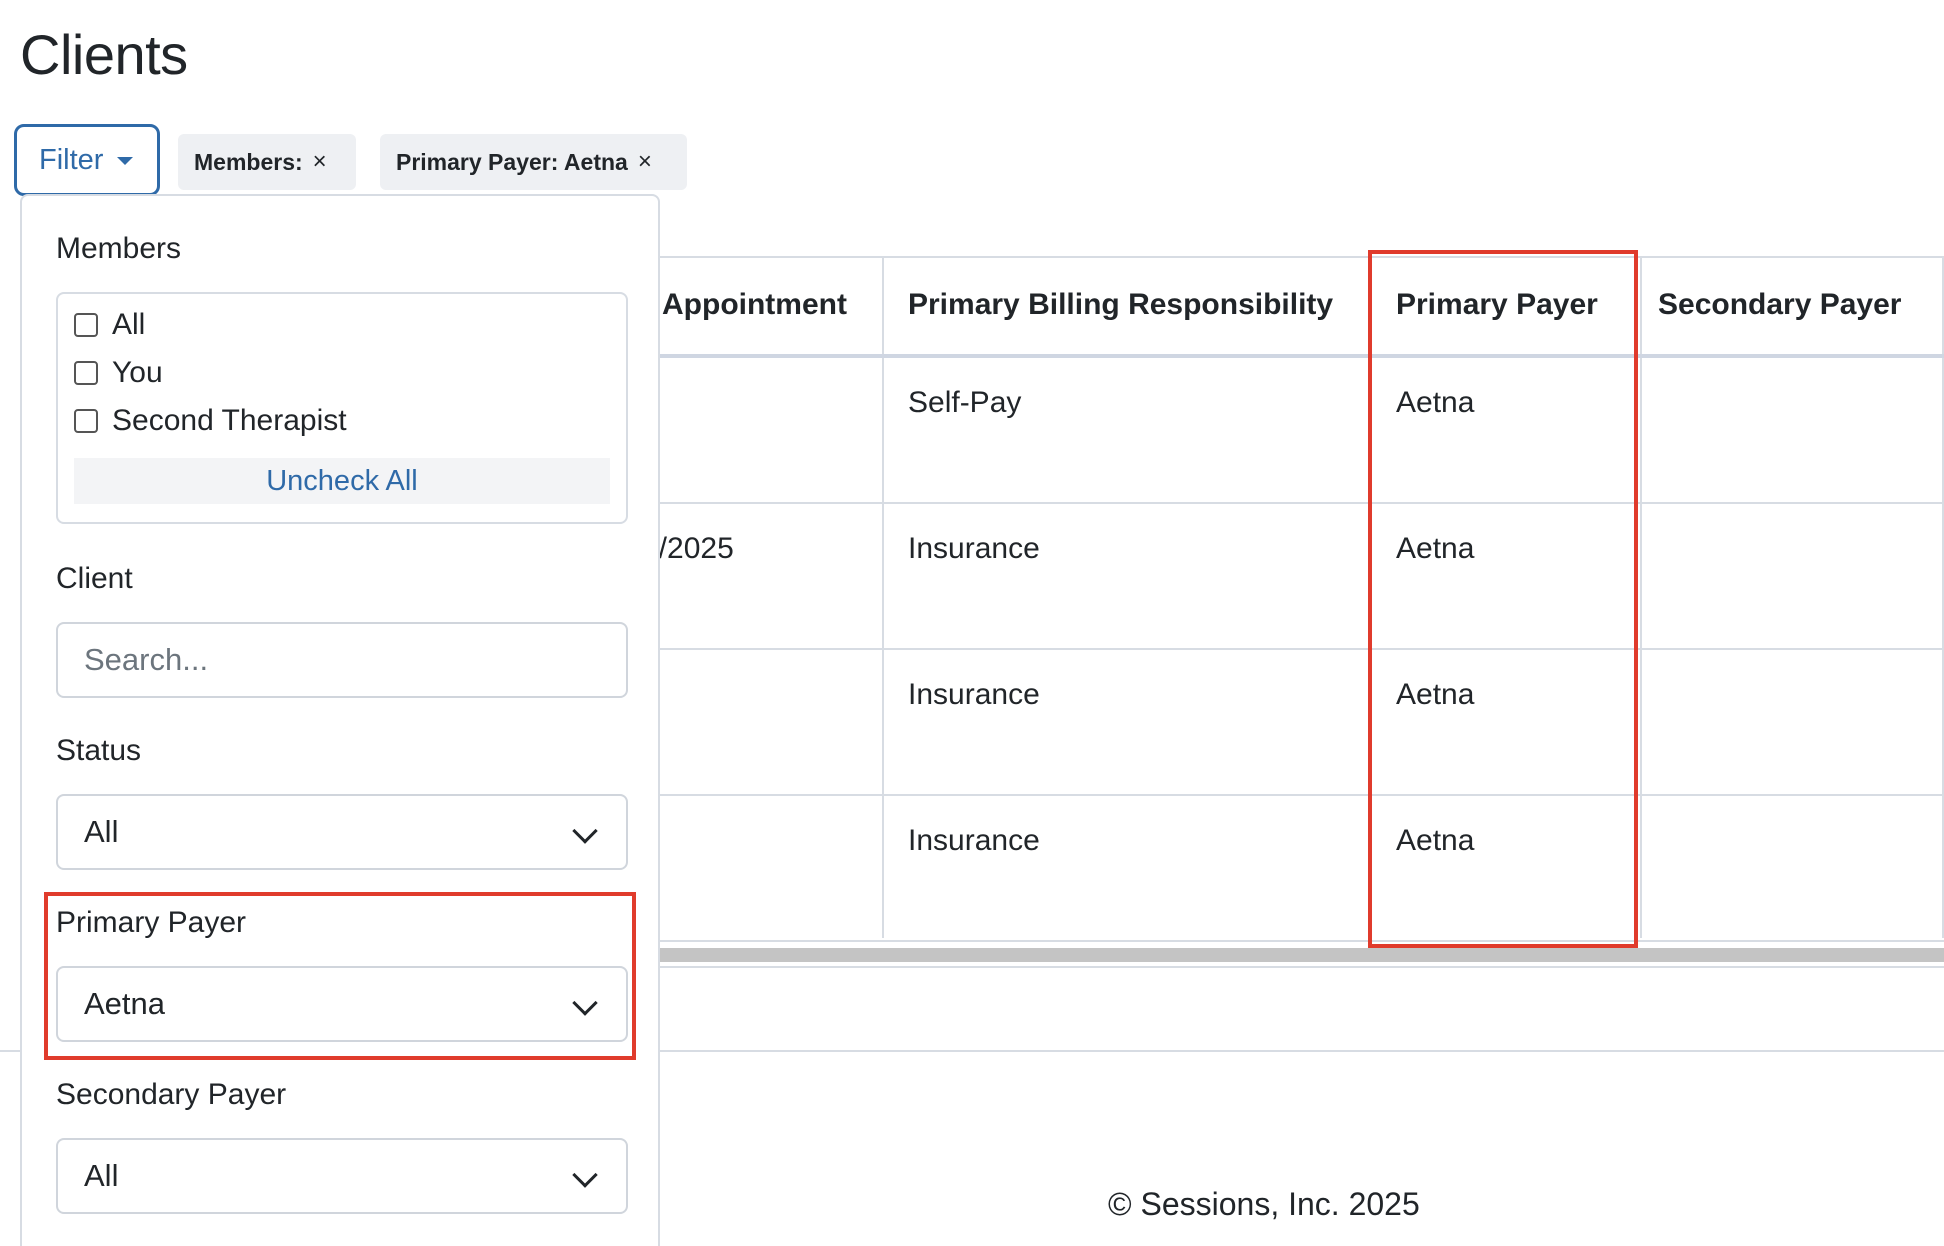 The image size is (1944, 1246). I want to click on filter-chip-members: Members: ×, so click(267, 162).